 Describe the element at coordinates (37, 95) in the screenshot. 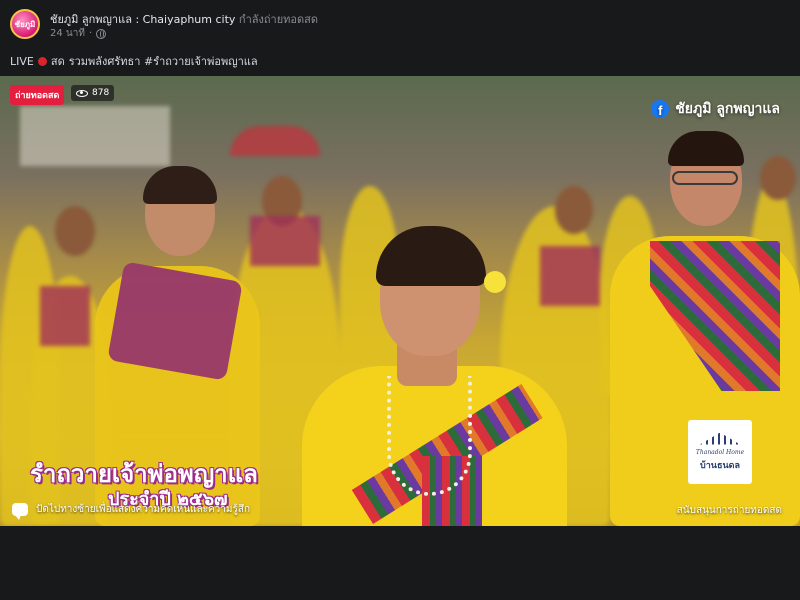

I see `live-badge: ถ่ายทอดสด` at that location.